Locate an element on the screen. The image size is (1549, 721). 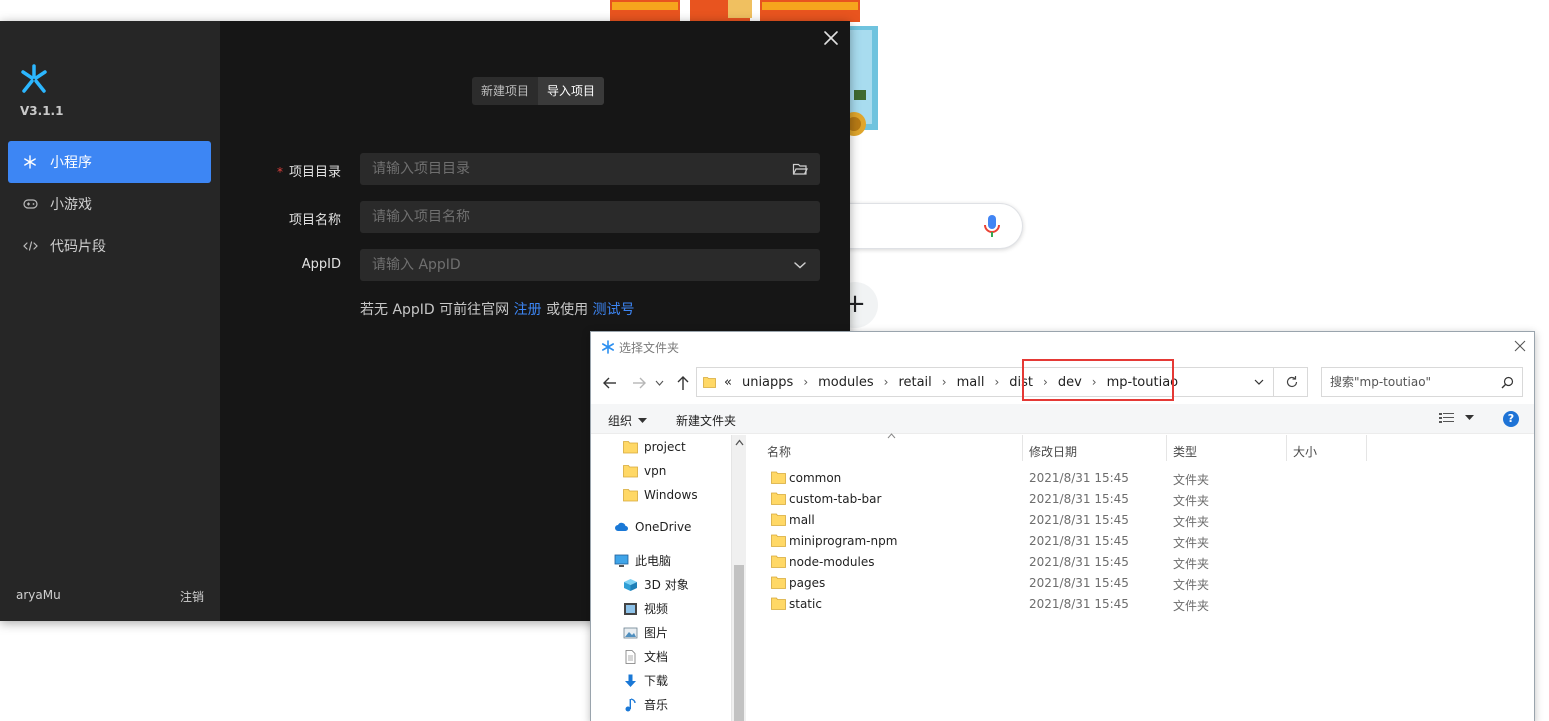
picture-icon is located at coordinates (630, 632).